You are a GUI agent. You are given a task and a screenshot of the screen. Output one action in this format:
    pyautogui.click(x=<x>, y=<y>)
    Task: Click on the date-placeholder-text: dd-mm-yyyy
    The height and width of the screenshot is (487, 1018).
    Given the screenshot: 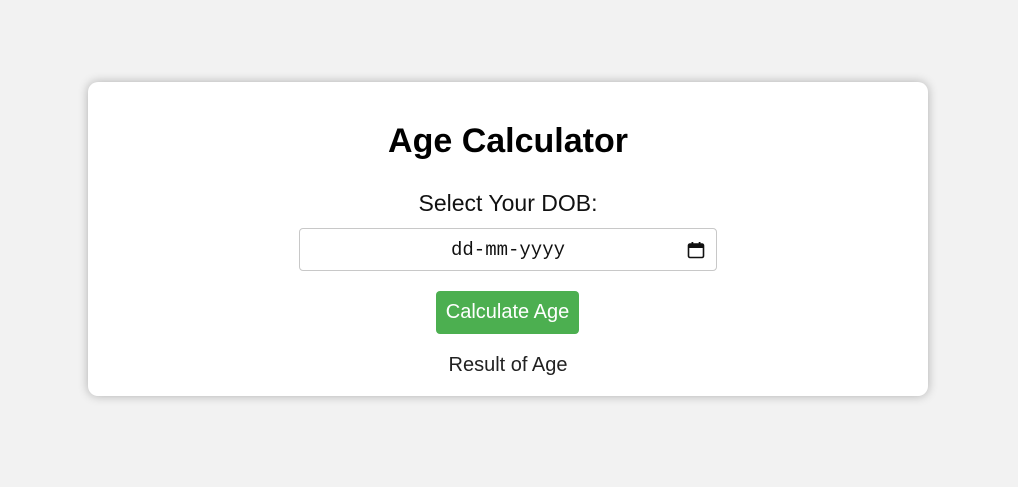 What is the action you would take?
    pyautogui.click(x=508, y=250)
    